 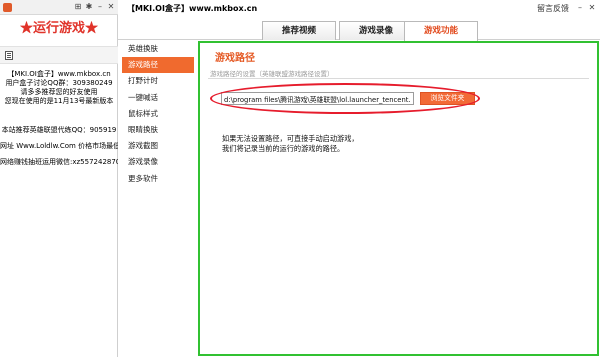 I want to click on menu-item-replays: 游戏录像, so click(x=158, y=162).